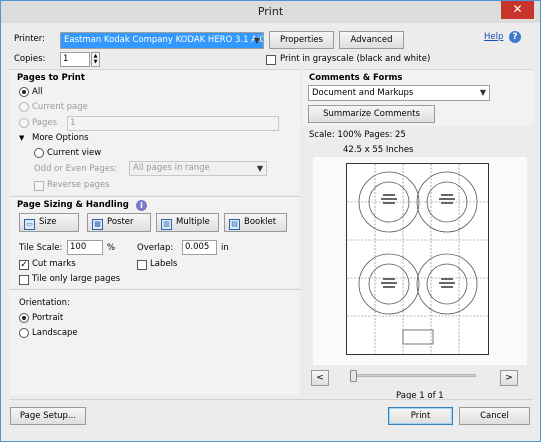 The image size is (541, 442). What do you see at coordinates (51, 78) in the screenshot?
I see `pages-to-print-title: Pages to Print` at bounding box center [51, 78].